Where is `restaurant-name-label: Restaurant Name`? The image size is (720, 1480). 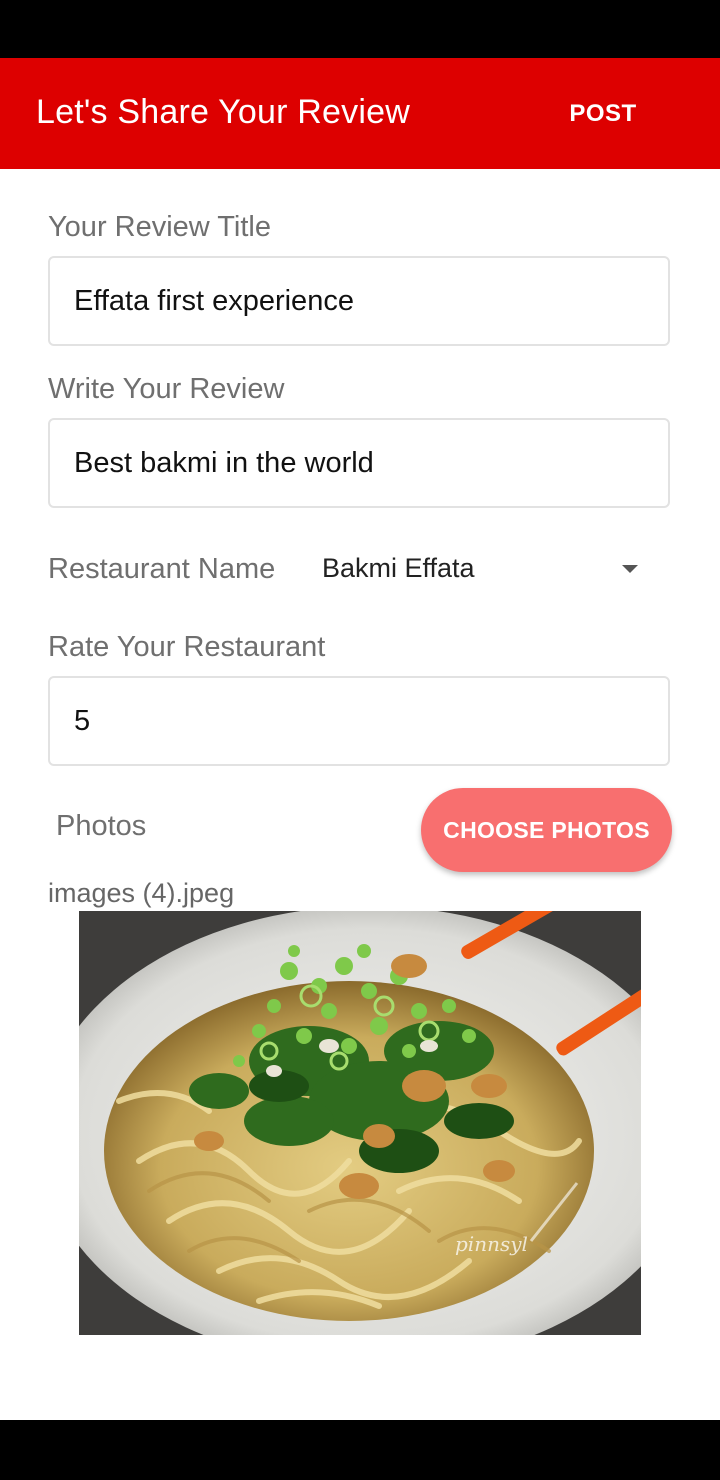 restaurant-name-label: Restaurant Name is located at coordinates (162, 569).